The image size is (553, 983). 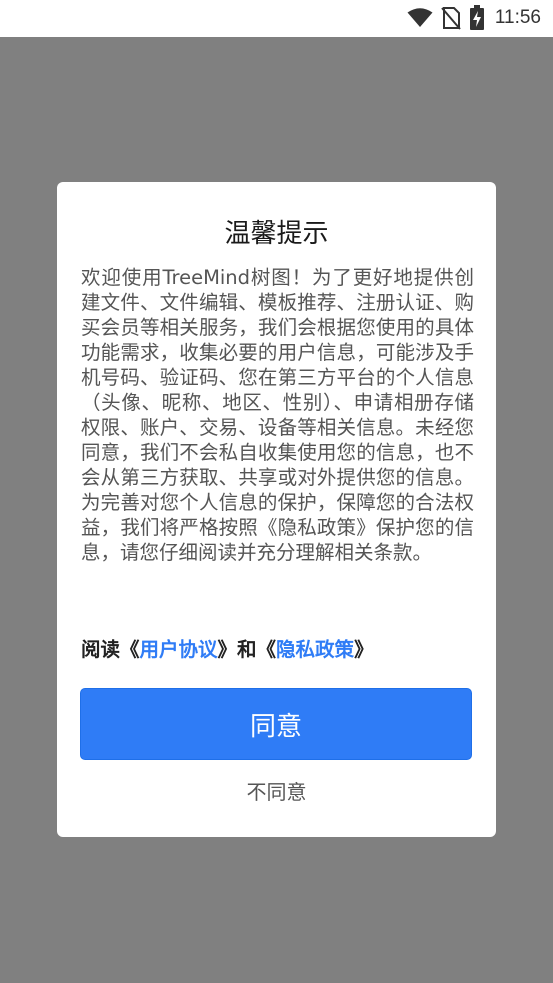 What do you see at coordinates (276, 724) in the screenshot?
I see `agree-button: 同意` at bounding box center [276, 724].